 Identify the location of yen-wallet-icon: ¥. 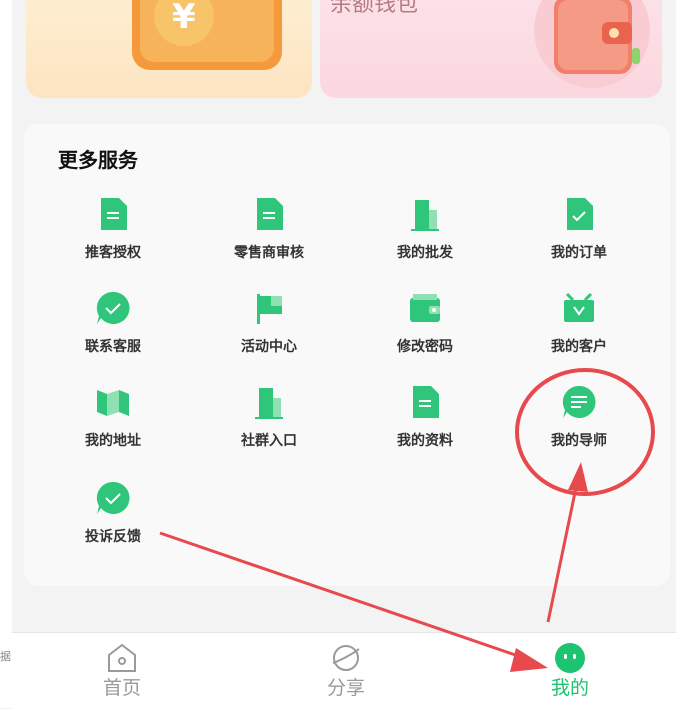
(207, 35).